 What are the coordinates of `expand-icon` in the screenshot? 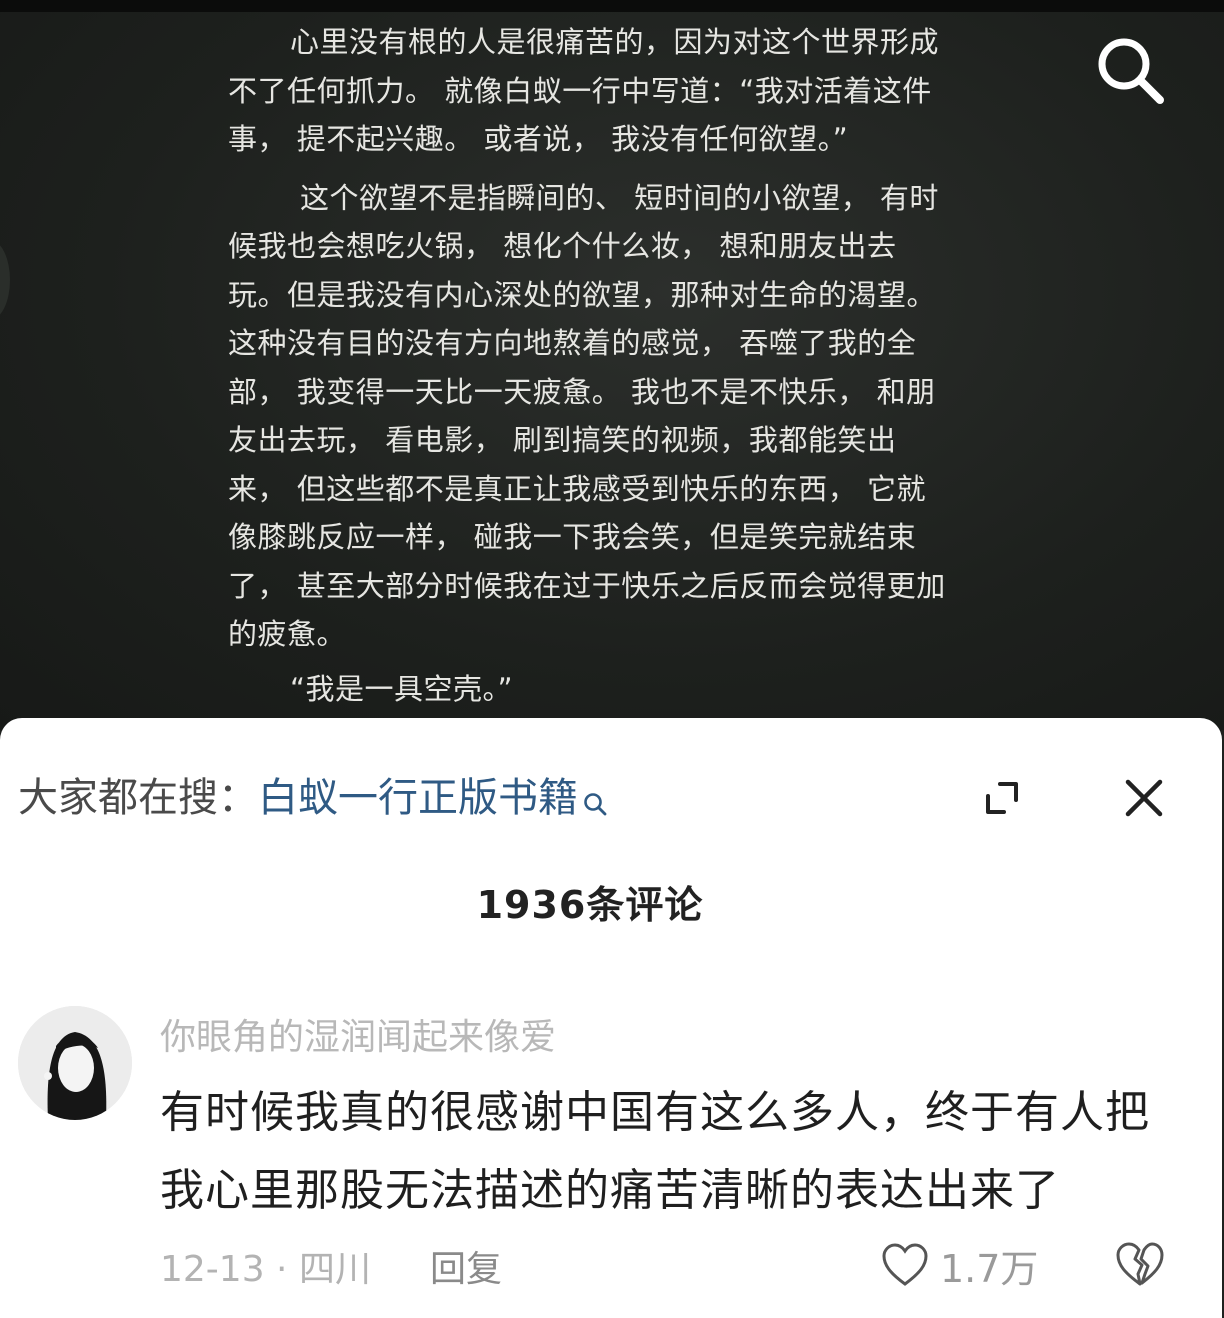 It's located at (1002, 798).